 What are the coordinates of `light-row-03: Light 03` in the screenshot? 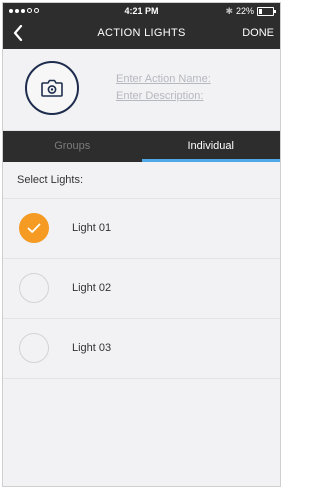 It's located at (141, 349).